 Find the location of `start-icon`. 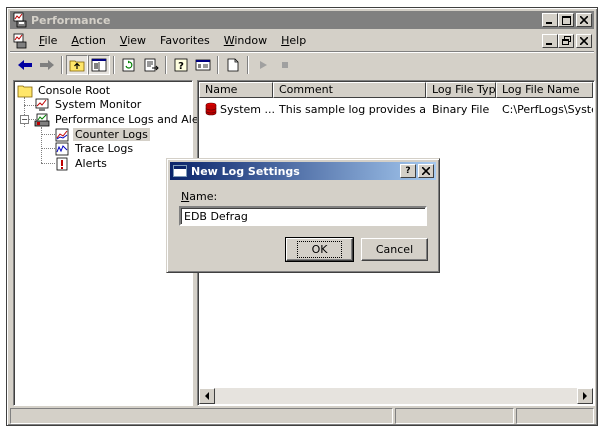

start-icon is located at coordinates (263, 65).